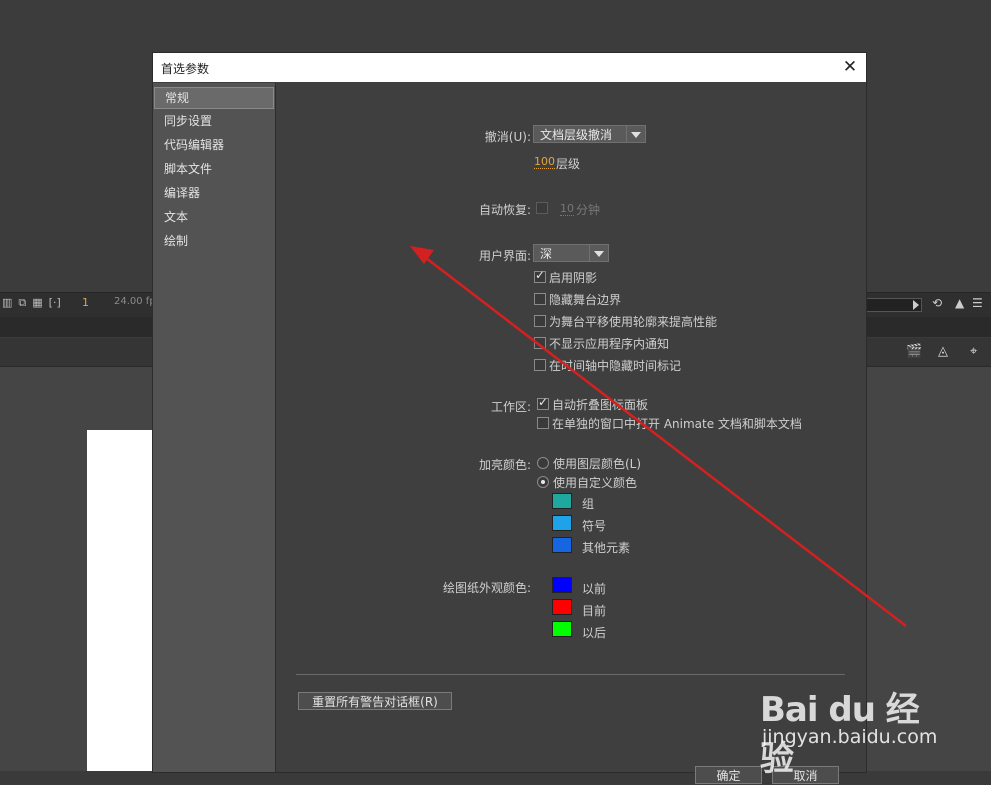 The width and height of the screenshot is (991, 785). Describe the element at coordinates (543, 463) in the screenshot. I see `use-layer-color-radio` at that location.